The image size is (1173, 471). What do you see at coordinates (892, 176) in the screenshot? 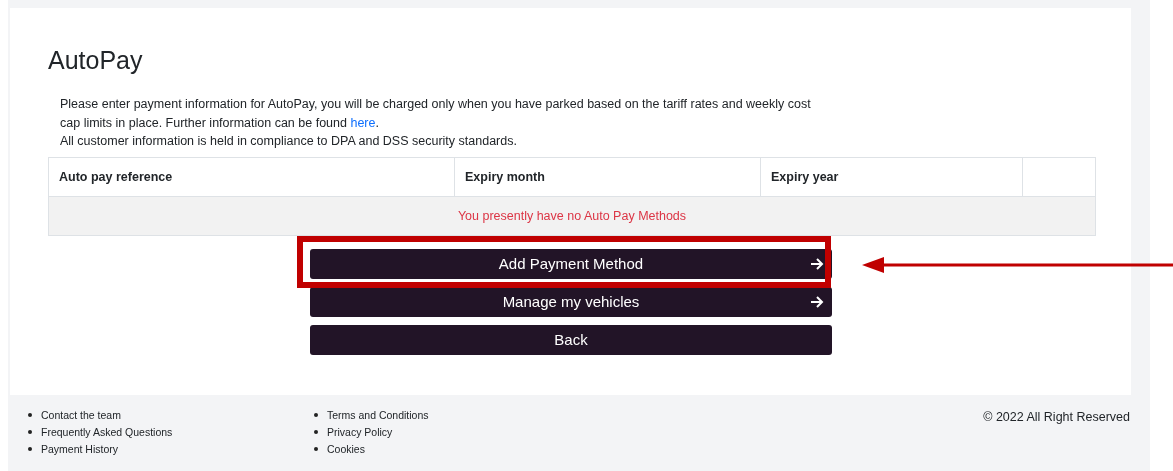
I see `column-header: Expiry year` at bounding box center [892, 176].